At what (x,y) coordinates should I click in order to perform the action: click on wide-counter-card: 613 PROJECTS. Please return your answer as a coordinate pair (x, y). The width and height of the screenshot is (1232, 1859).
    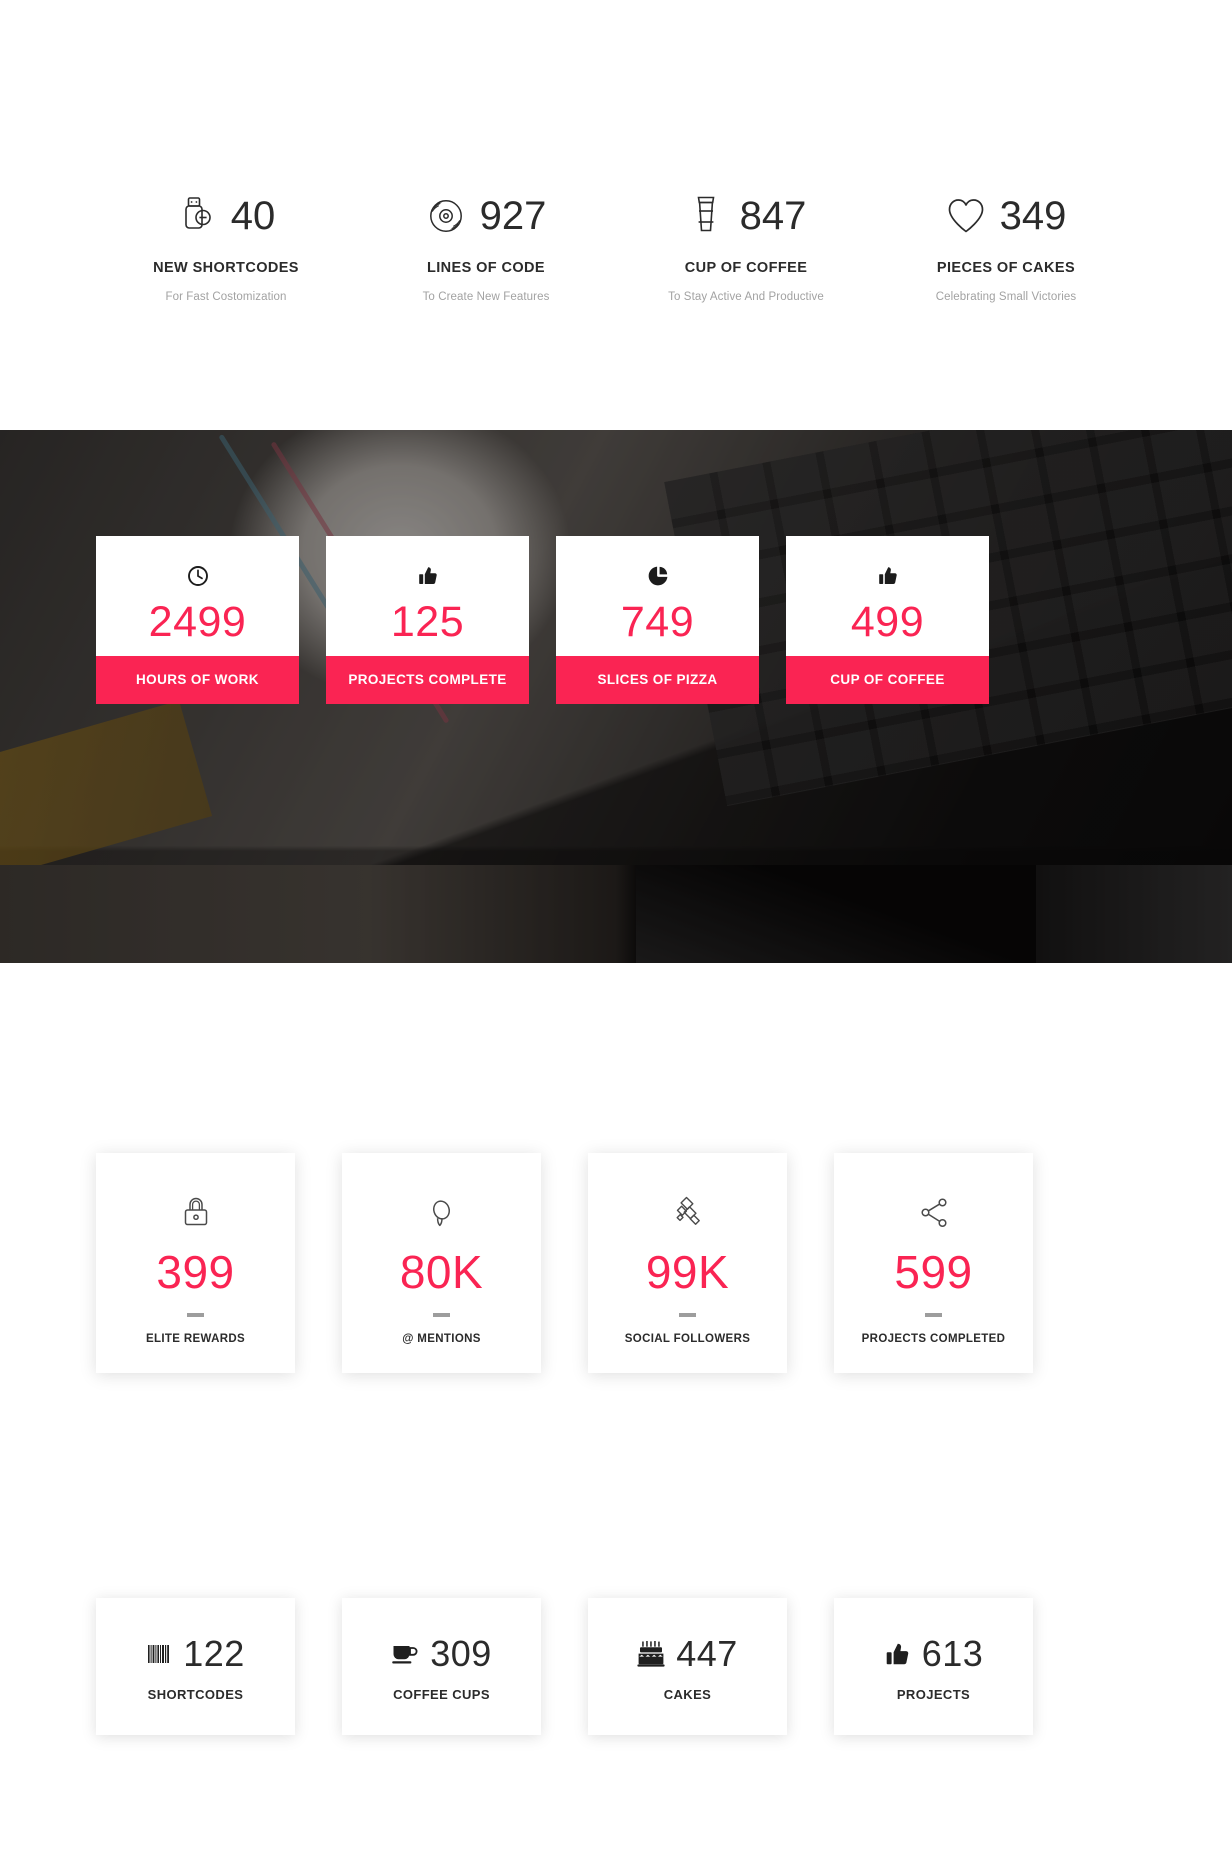
    Looking at the image, I should click on (933, 1666).